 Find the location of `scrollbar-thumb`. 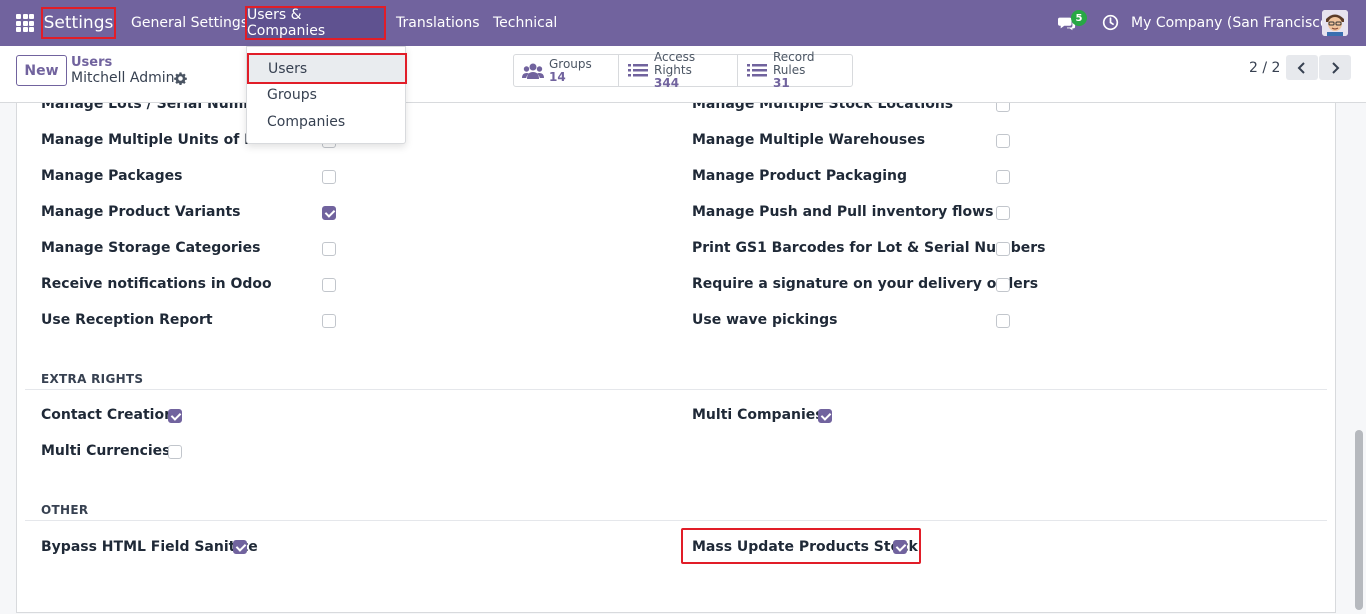

scrollbar-thumb is located at coordinates (1359, 520).